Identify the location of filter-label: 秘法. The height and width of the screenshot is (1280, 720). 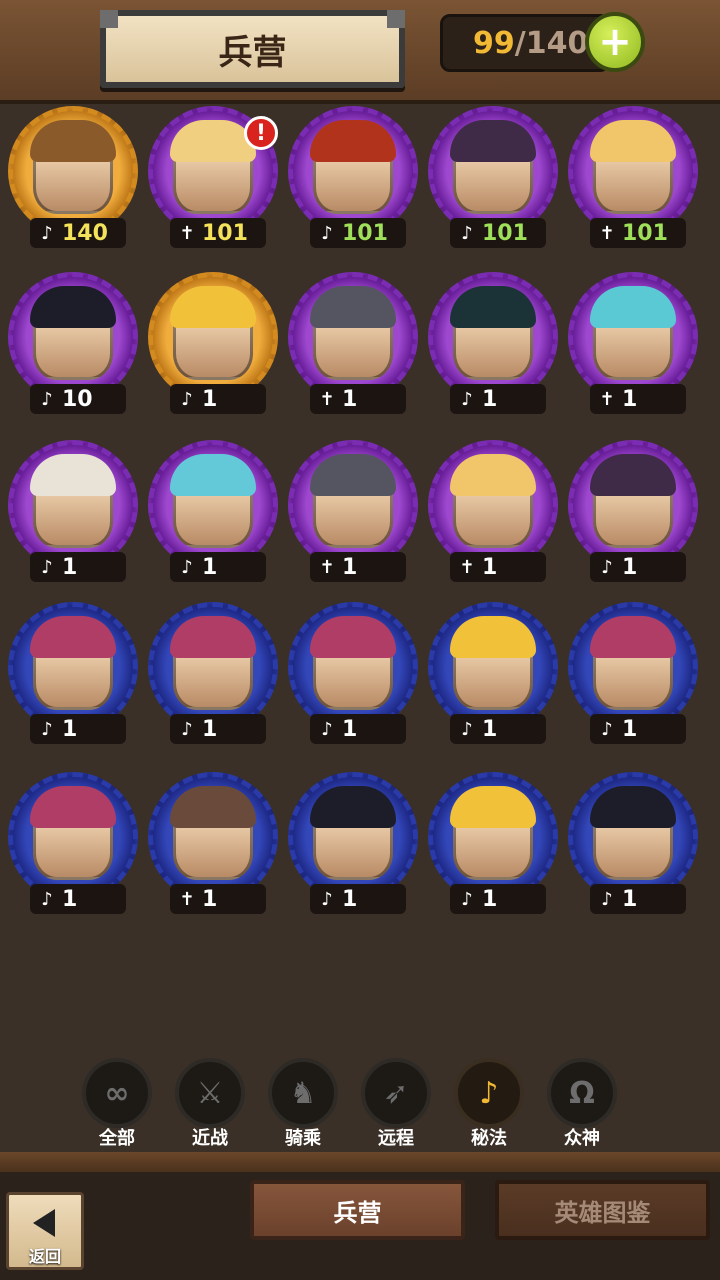
(489, 1138).